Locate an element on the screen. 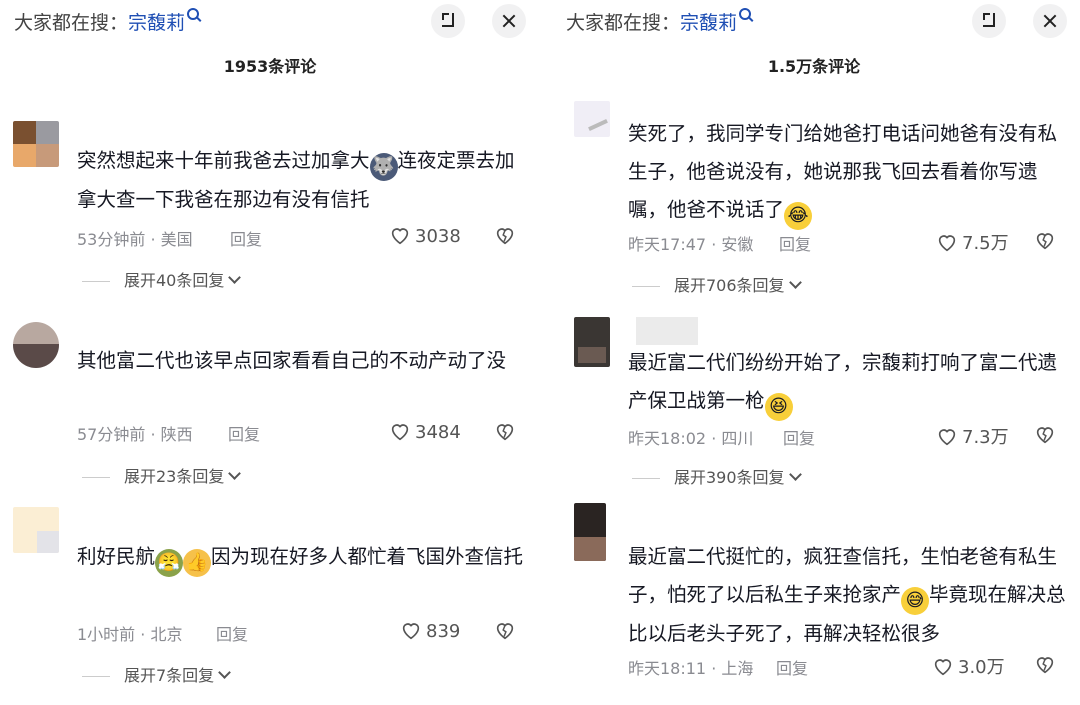 This screenshot has width=1080, height=705. thumbs-up-icon: 👍 is located at coordinates (197, 563).